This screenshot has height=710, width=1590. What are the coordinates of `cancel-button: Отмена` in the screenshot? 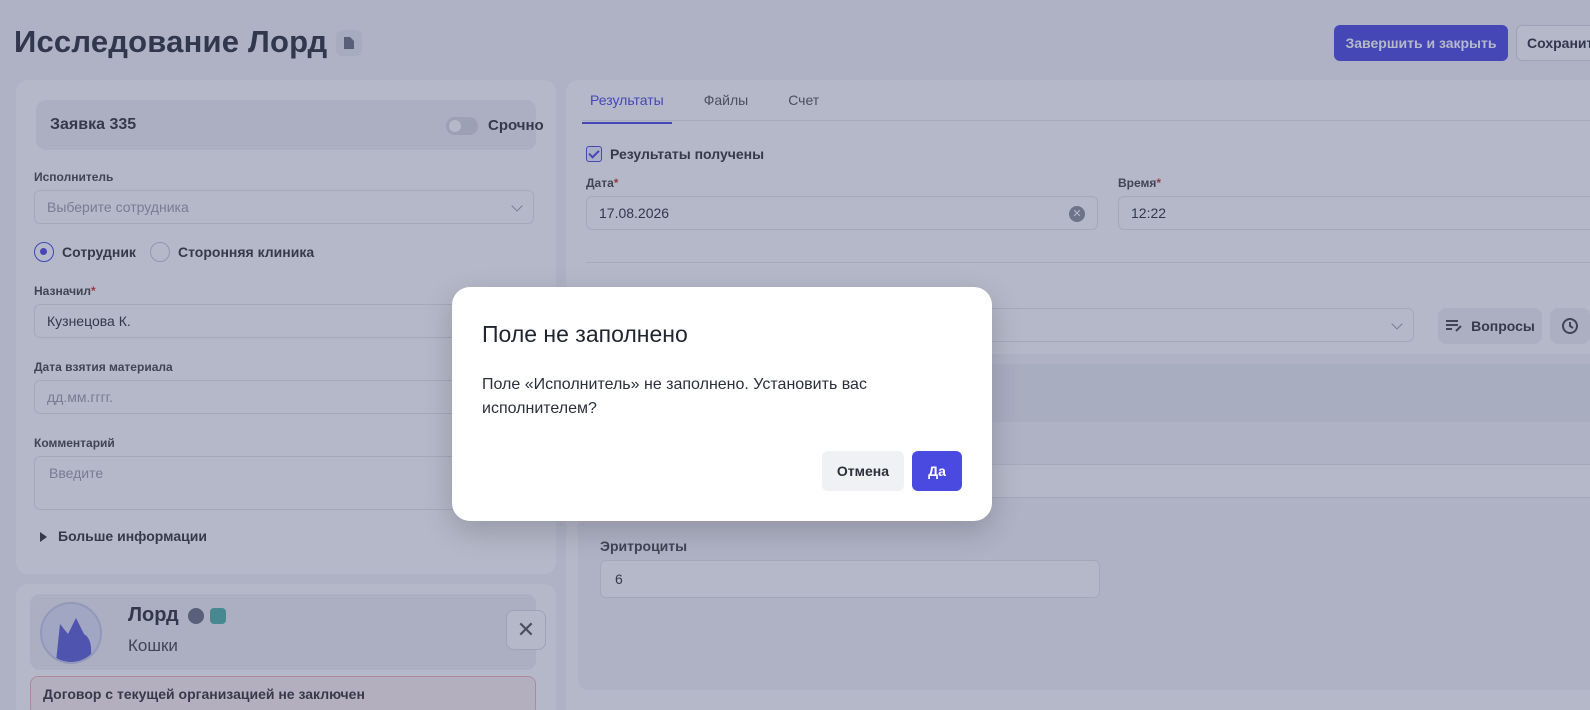 It's located at (863, 471).